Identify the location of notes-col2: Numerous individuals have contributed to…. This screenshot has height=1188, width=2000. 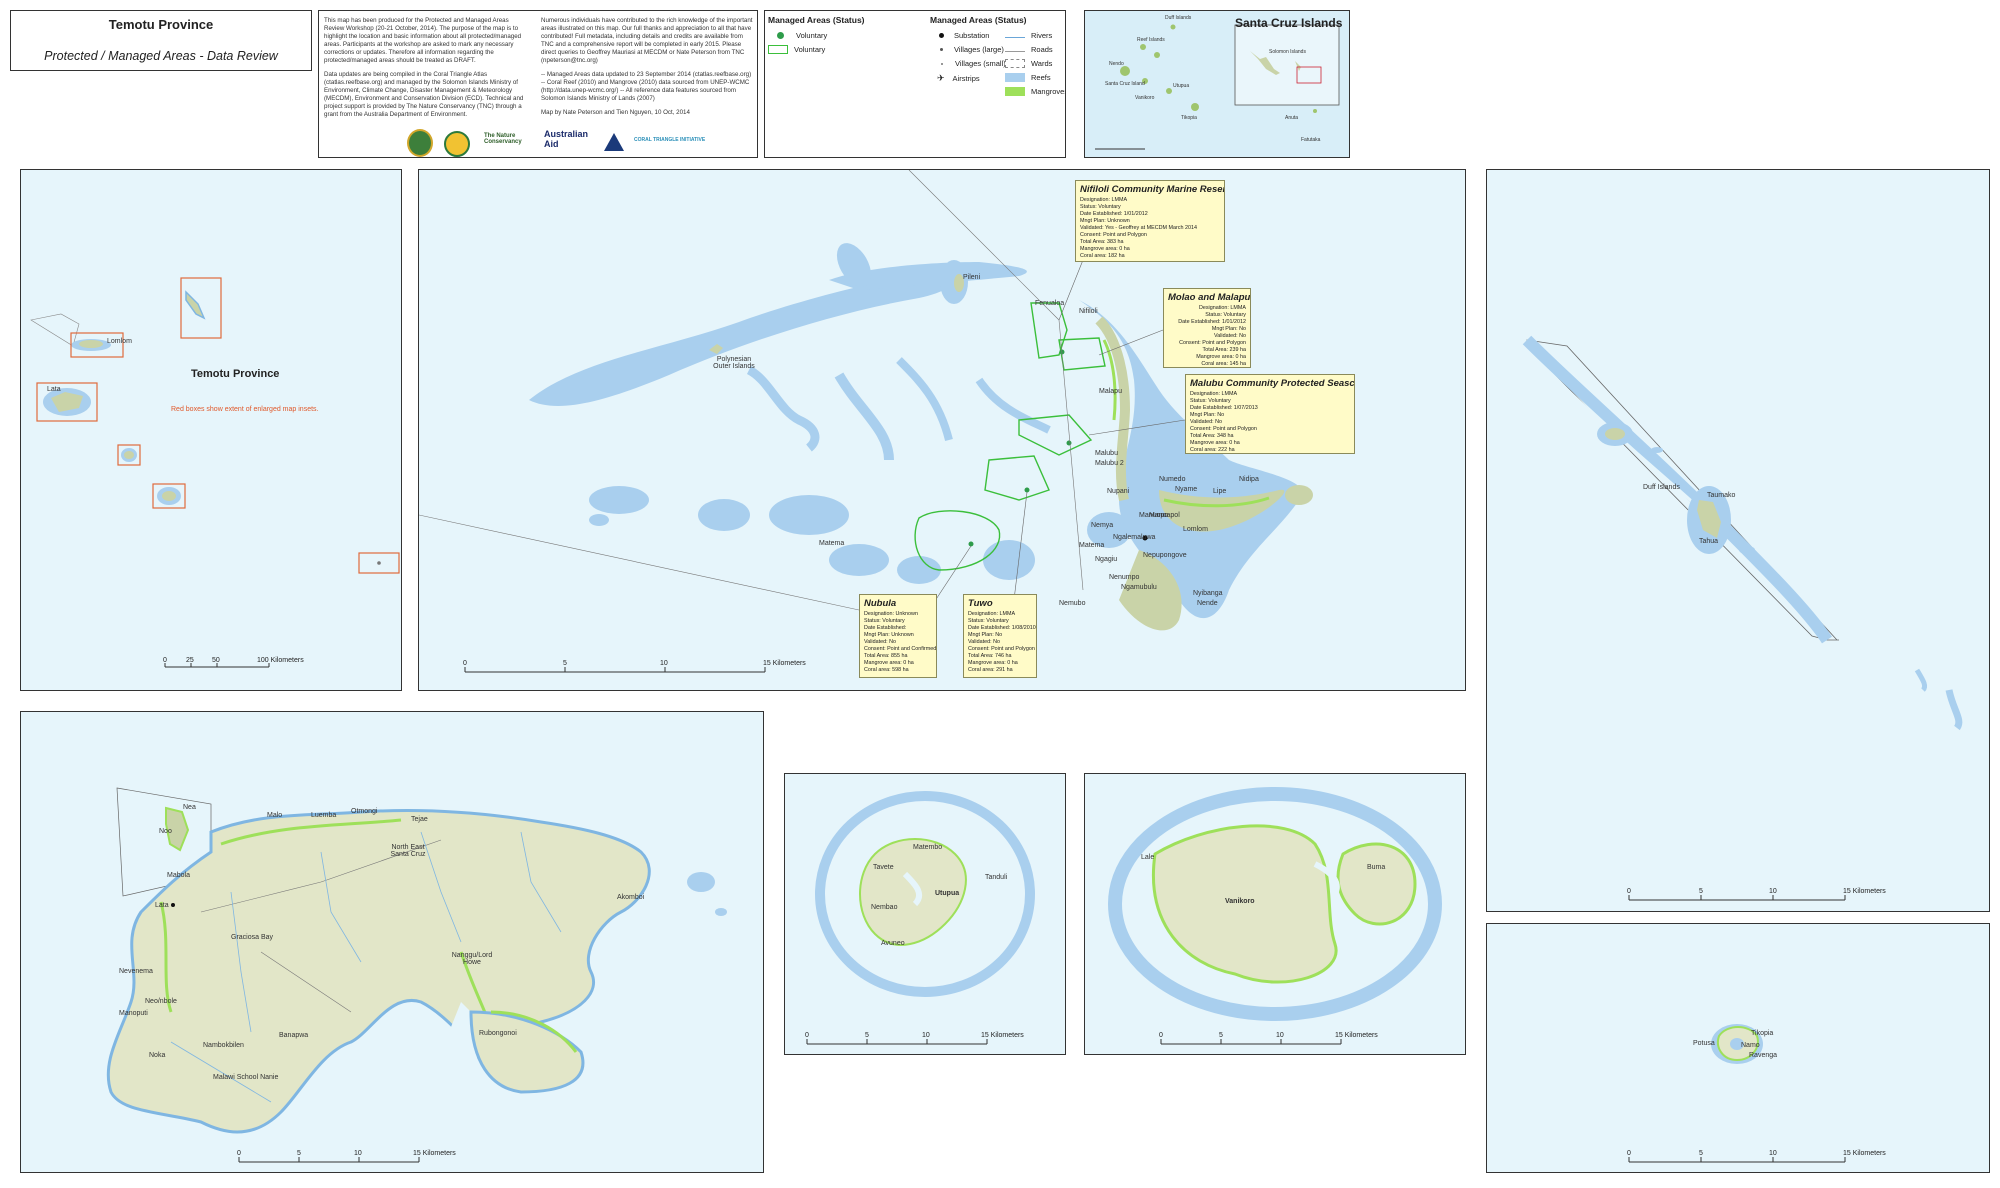
(647, 70).